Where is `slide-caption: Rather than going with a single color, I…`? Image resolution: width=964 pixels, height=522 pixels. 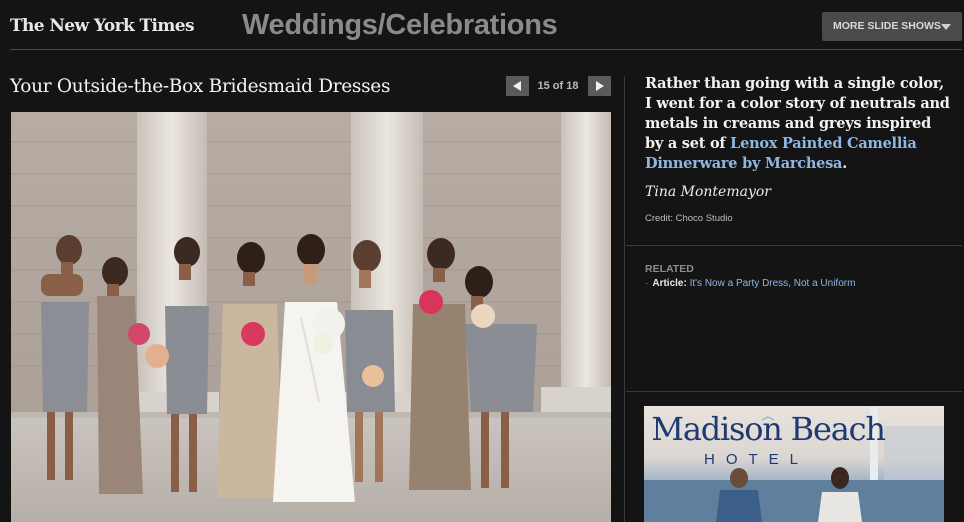 slide-caption: Rather than going with a single color, I… is located at coordinates (798, 124).